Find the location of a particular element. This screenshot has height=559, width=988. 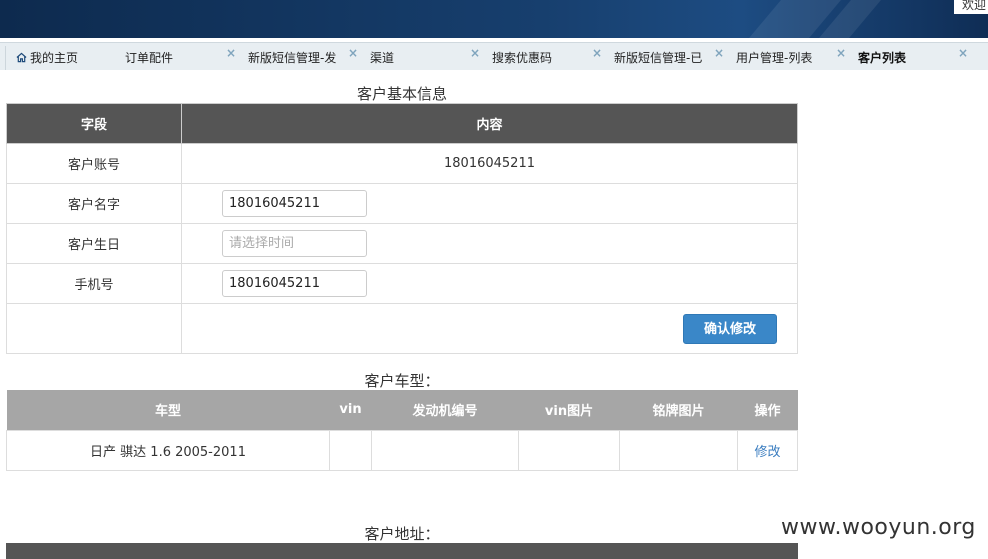

table-header-row: 字段 内容 is located at coordinates (402, 123).